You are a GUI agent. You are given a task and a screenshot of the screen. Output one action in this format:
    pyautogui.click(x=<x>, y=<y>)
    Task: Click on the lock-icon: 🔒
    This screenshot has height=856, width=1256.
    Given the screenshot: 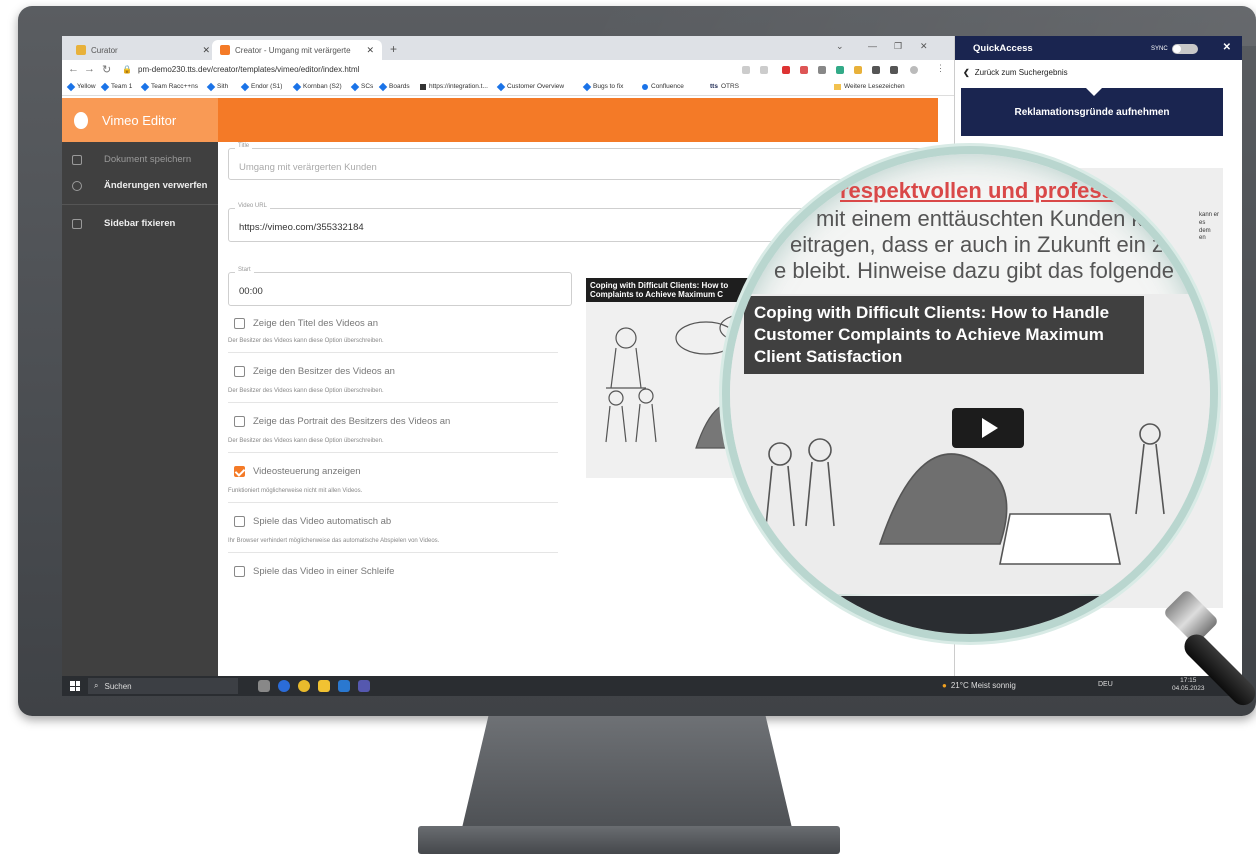 What is the action you would take?
    pyautogui.click(x=127, y=69)
    